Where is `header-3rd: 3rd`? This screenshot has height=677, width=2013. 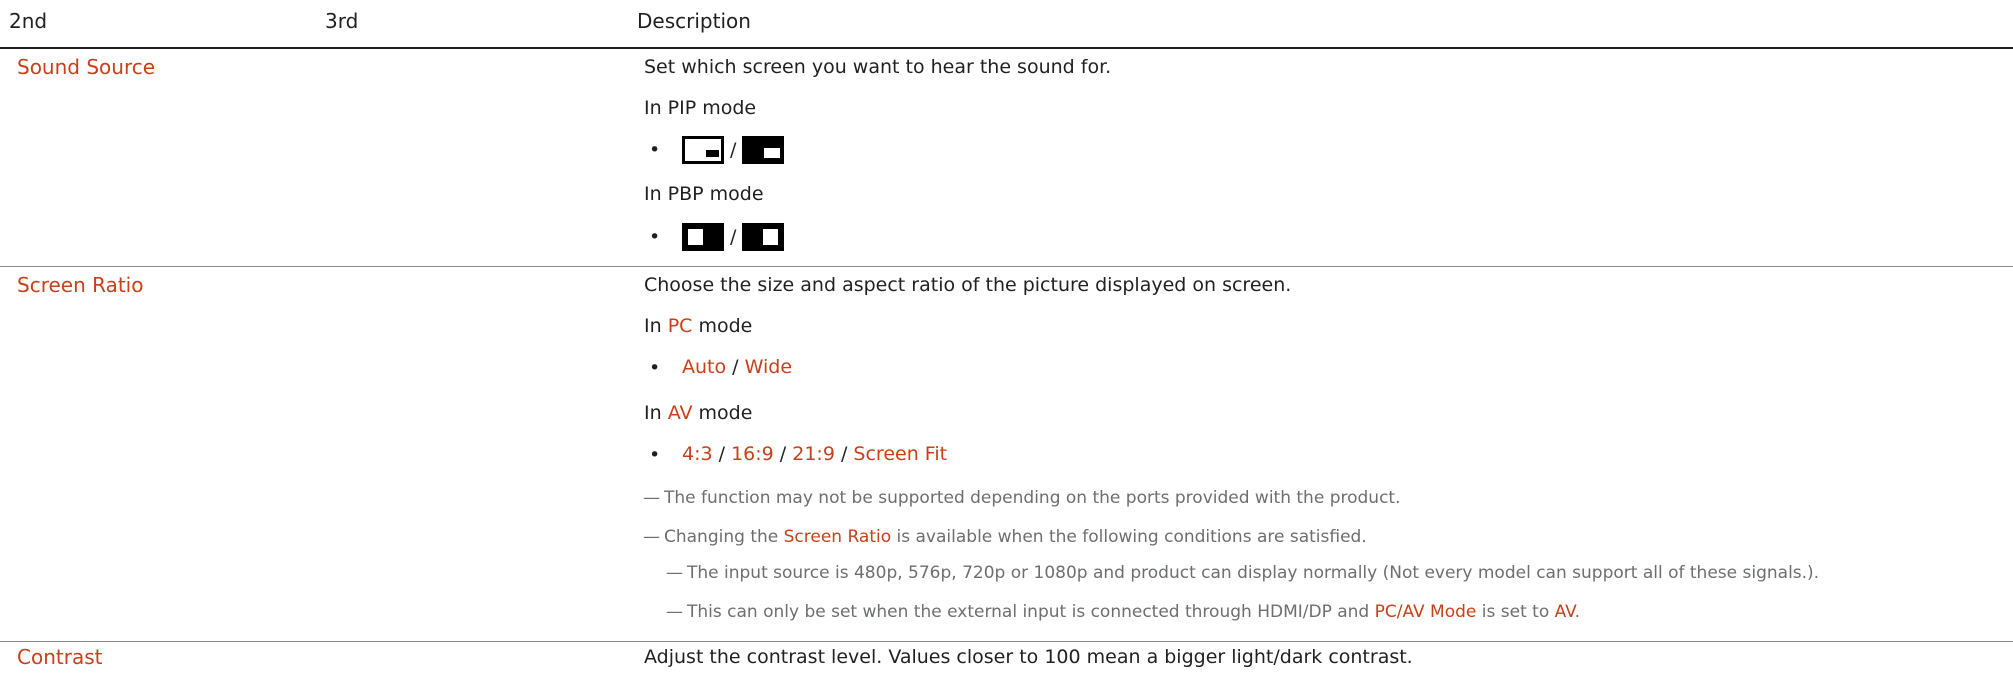 header-3rd: 3rd is located at coordinates (342, 21).